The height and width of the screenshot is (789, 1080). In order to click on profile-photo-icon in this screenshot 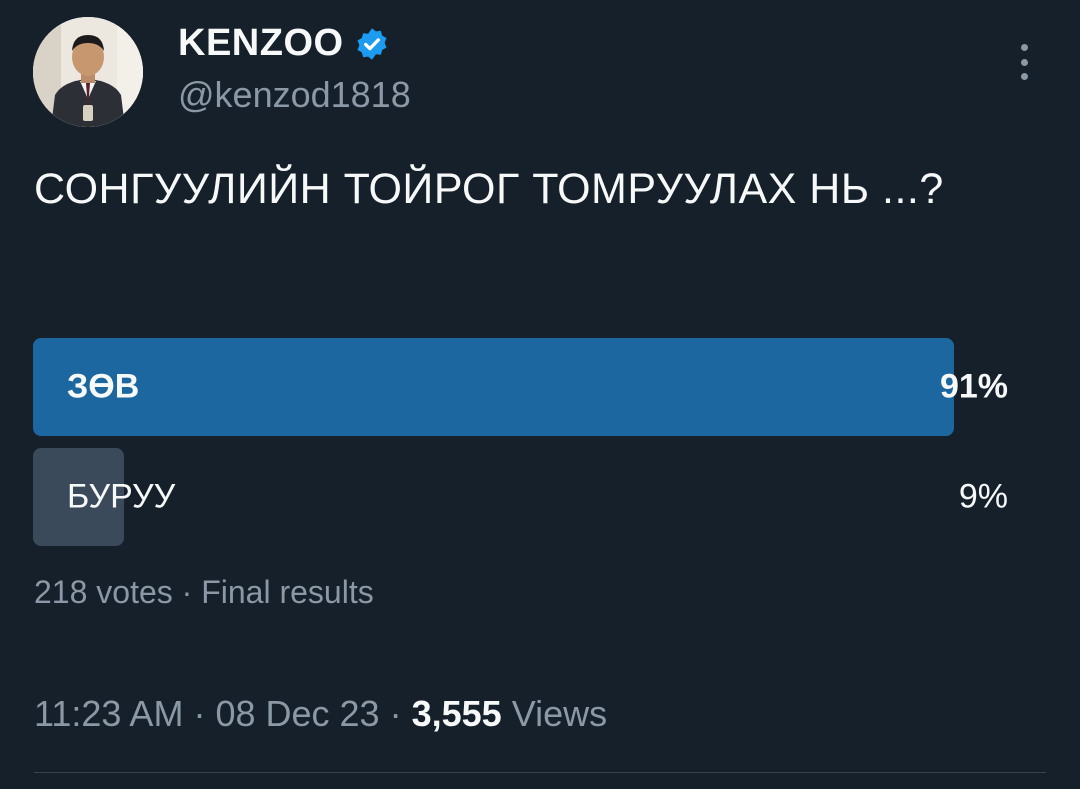, I will do `click(88, 72)`.